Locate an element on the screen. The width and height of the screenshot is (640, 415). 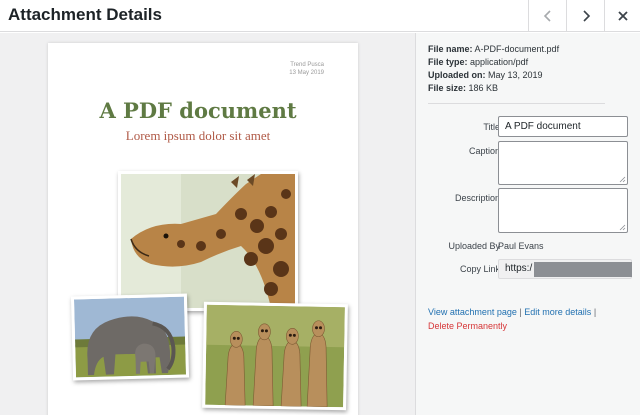
title-input: A PDF document is located at coordinates (563, 126).